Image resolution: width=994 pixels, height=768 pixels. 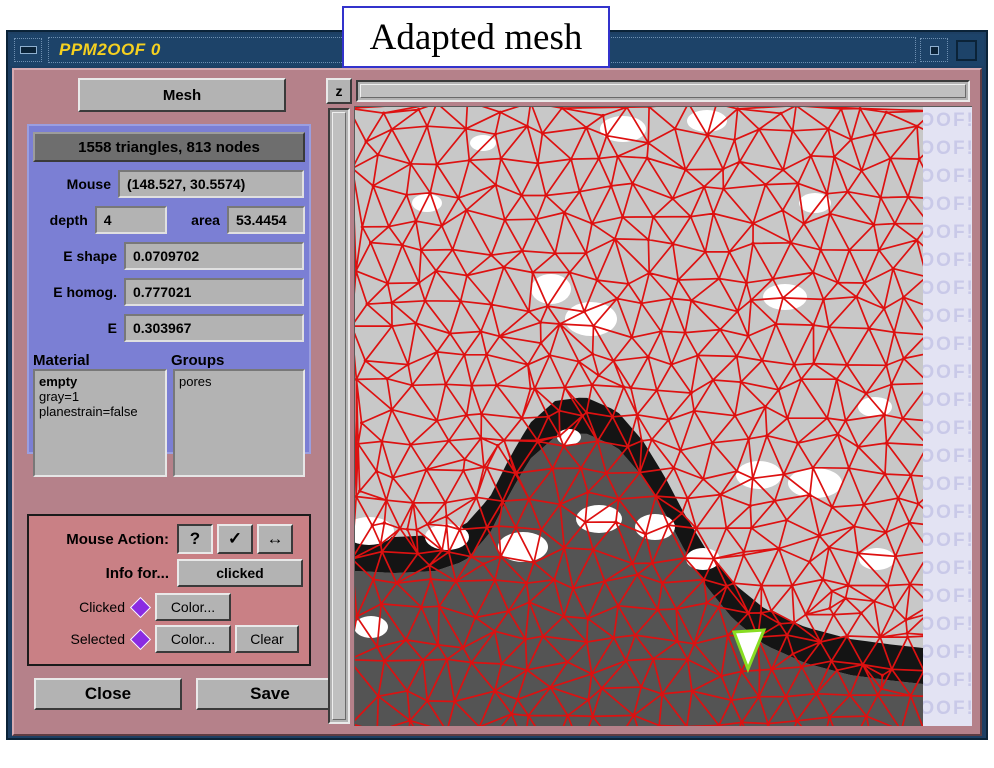 What do you see at coordinates (110, 49) in the screenshot?
I see `window-title: PPM2OOF 0` at bounding box center [110, 49].